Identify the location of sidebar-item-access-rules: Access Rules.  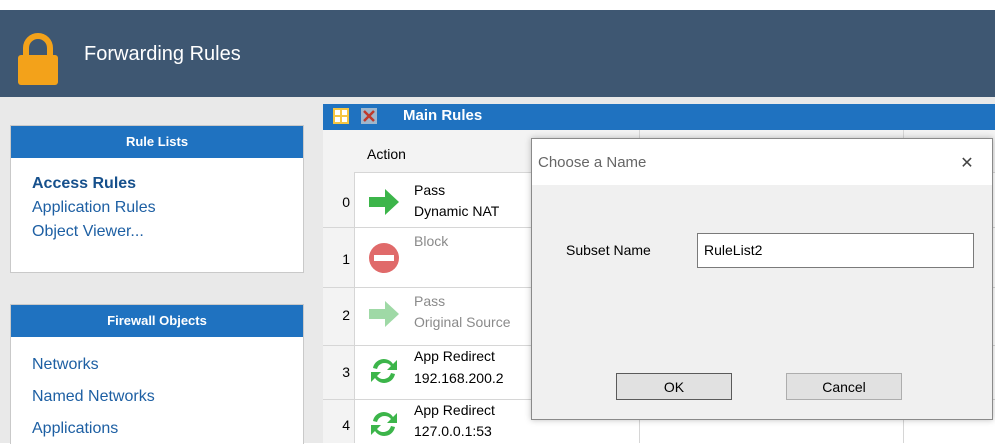
(157, 184).